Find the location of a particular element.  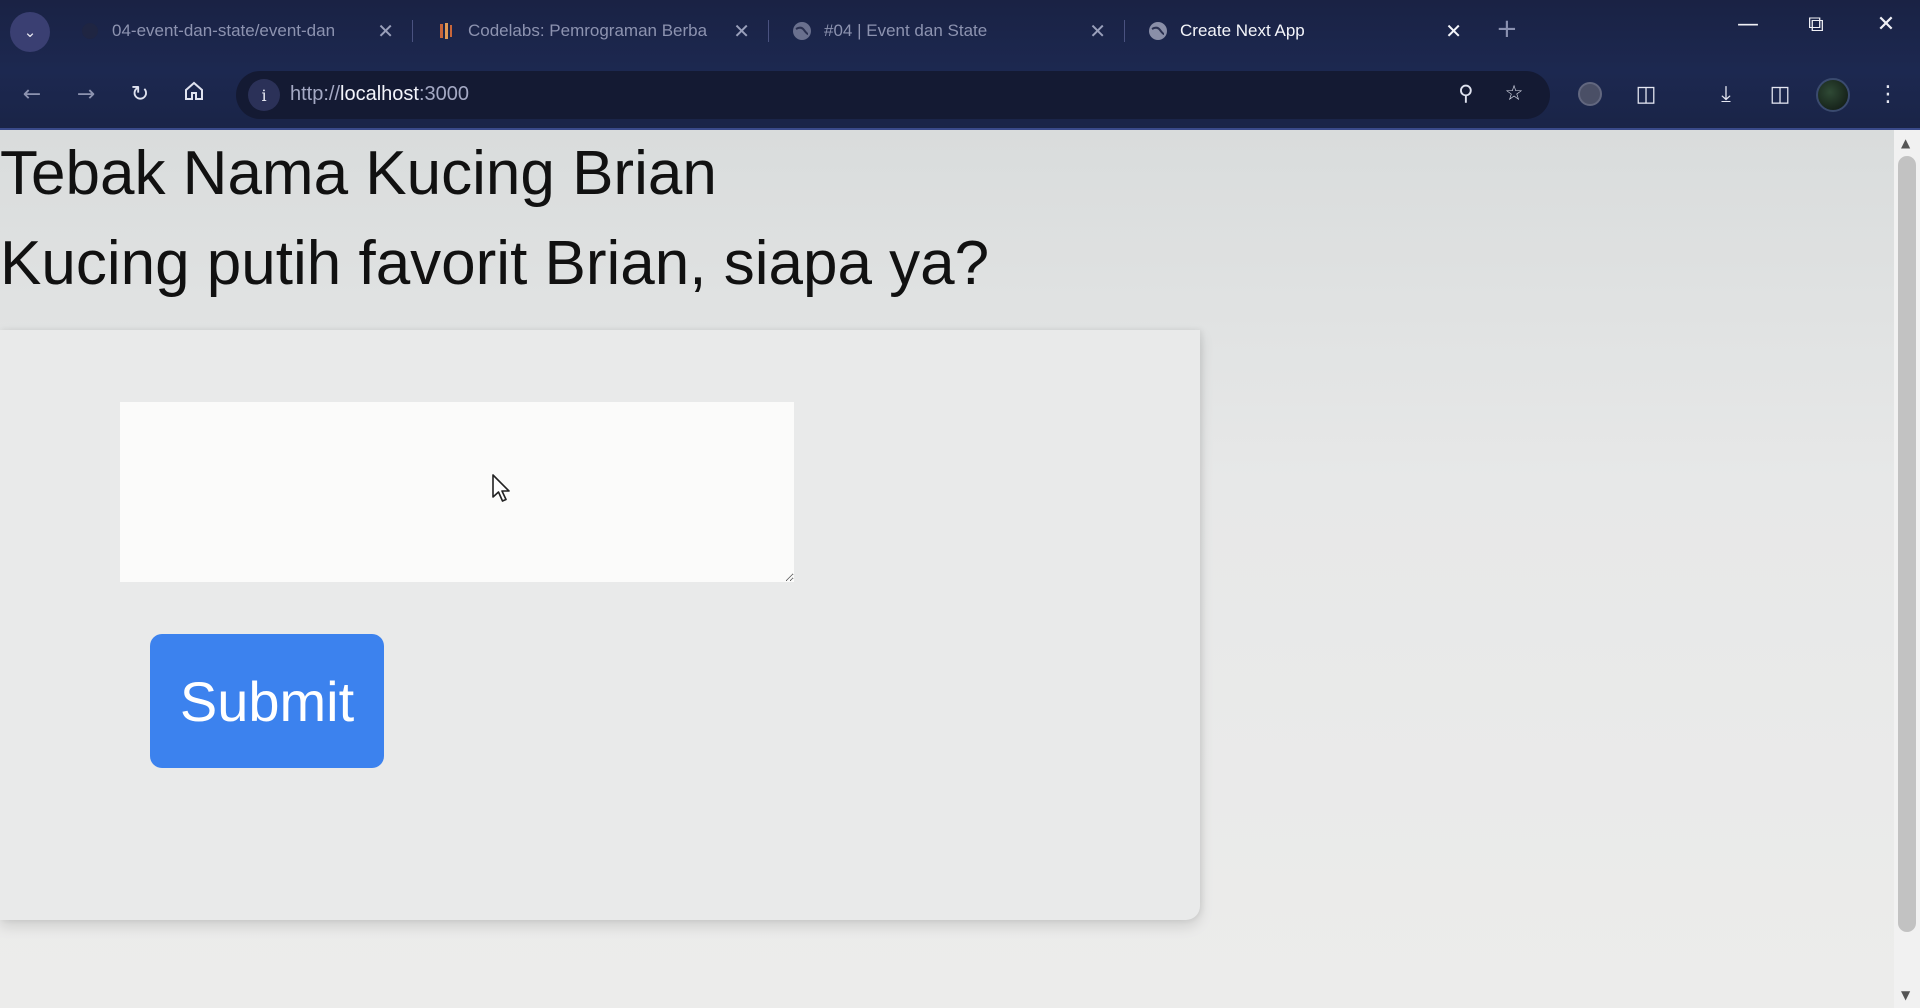

arrow-right-icon: → is located at coordinates (86, 94).